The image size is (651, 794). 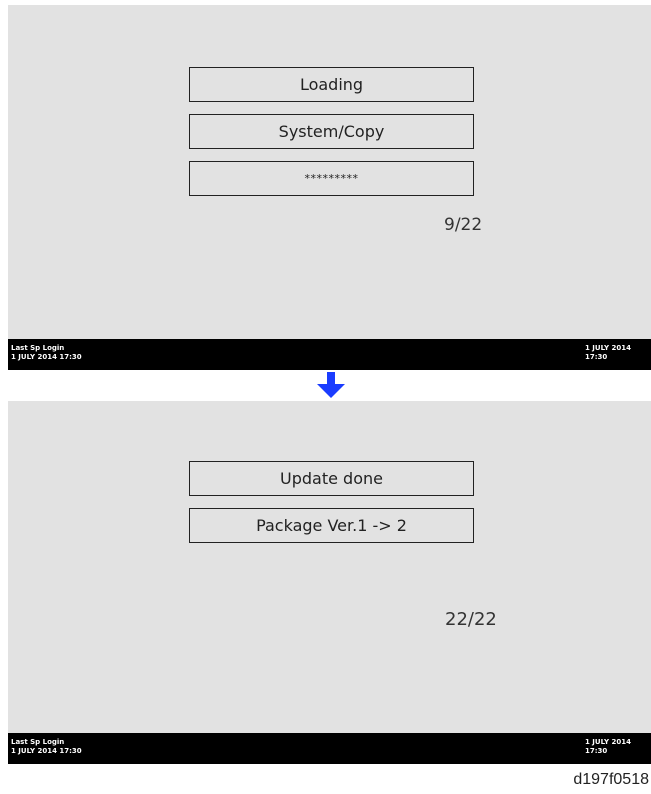 I want to click on package-version-box: Package Ver.1 -> 2, so click(x=331, y=525).